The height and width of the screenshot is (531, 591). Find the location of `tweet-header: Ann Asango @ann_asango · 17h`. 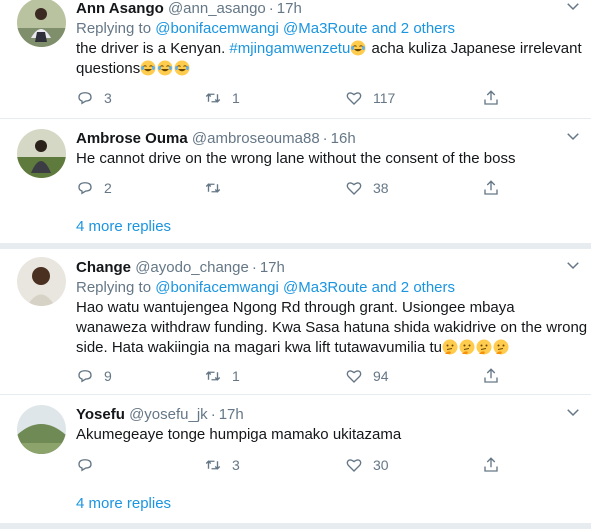

tweet-header: Ann Asango @ann_asango · 17h is located at coordinates (327, 9).